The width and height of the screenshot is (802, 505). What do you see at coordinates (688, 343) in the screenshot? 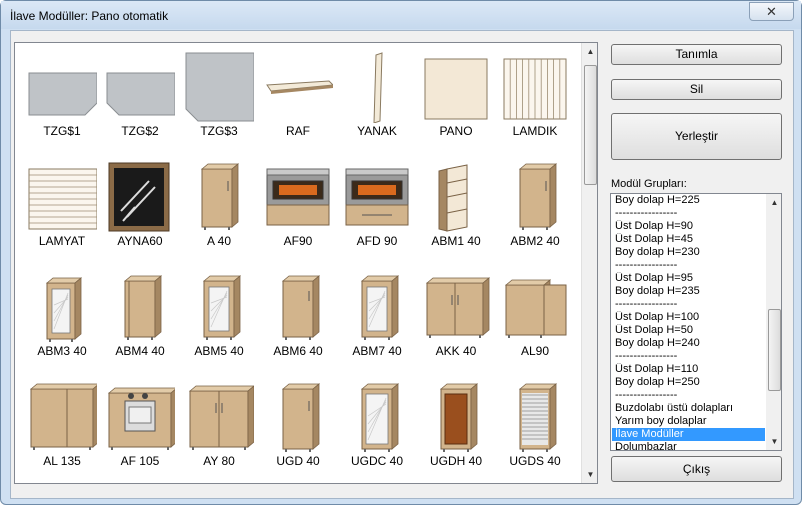
I see `module-group-item: Boy dolap H=240` at bounding box center [688, 343].